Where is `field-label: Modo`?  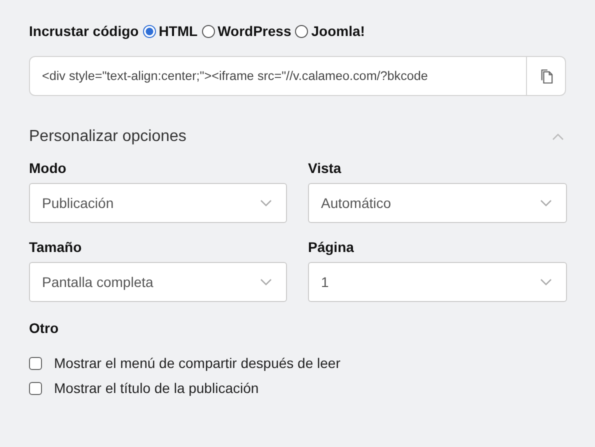
field-label: Modo is located at coordinates (48, 168).